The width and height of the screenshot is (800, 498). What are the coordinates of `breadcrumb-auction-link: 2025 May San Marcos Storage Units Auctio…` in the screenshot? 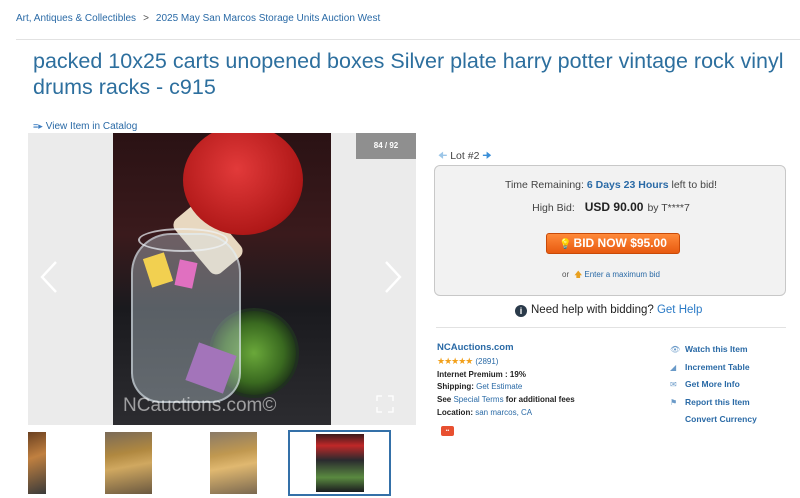 It's located at (268, 18).